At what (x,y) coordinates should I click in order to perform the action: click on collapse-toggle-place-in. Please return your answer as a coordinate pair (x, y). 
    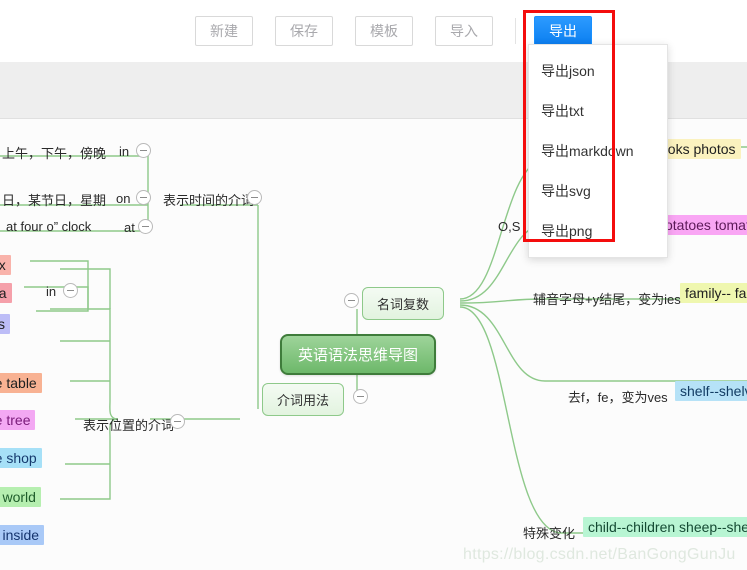
    Looking at the image, I should click on (70, 290).